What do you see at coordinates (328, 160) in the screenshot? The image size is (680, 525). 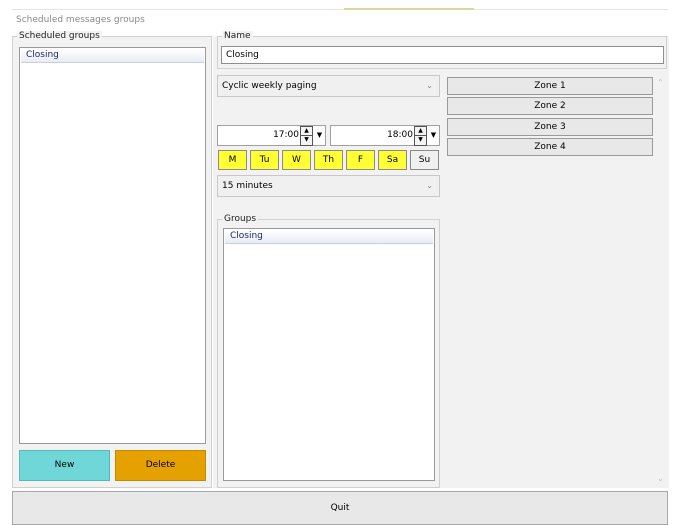 I see `day-toggle-thursday: Th` at bounding box center [328, 160].